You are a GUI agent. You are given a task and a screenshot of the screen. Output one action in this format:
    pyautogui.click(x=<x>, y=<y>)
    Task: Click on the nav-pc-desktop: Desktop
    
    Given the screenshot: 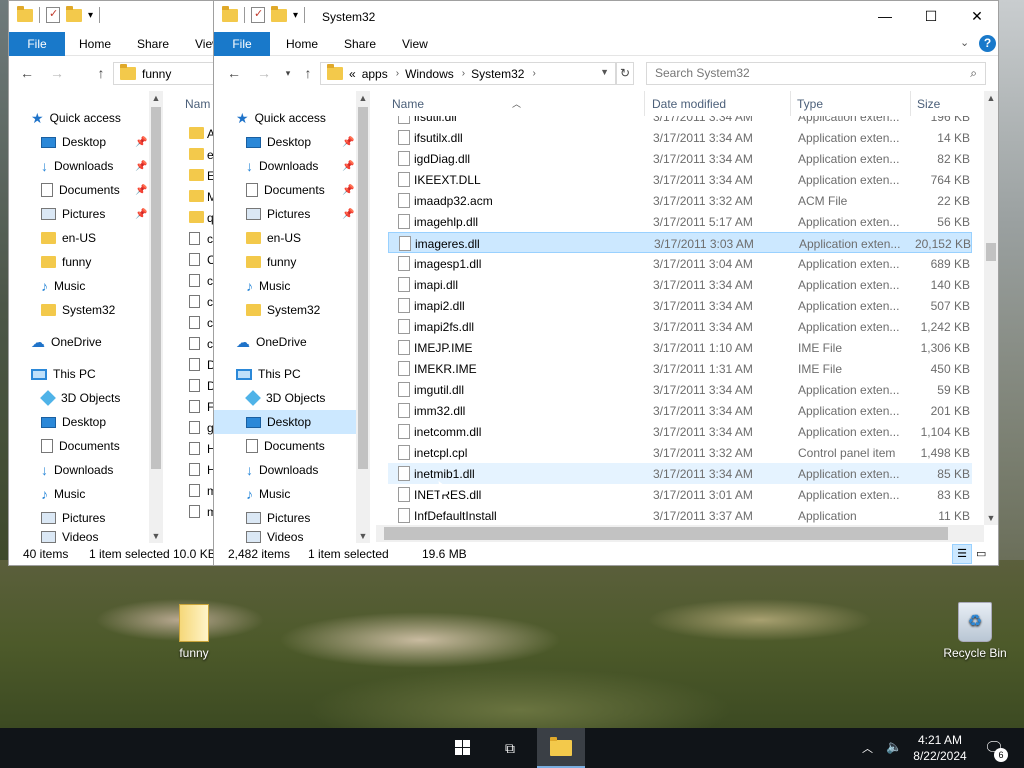 What is the action you would take?
    pyautogui.click(x=73, y=422)
    